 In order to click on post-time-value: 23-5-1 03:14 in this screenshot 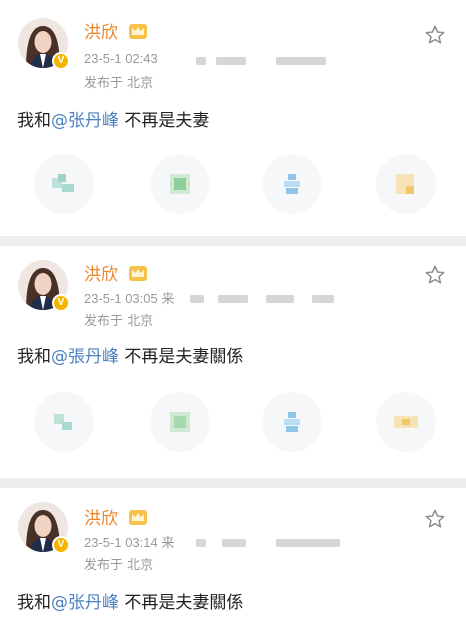, I will do `click(121, 542)`.